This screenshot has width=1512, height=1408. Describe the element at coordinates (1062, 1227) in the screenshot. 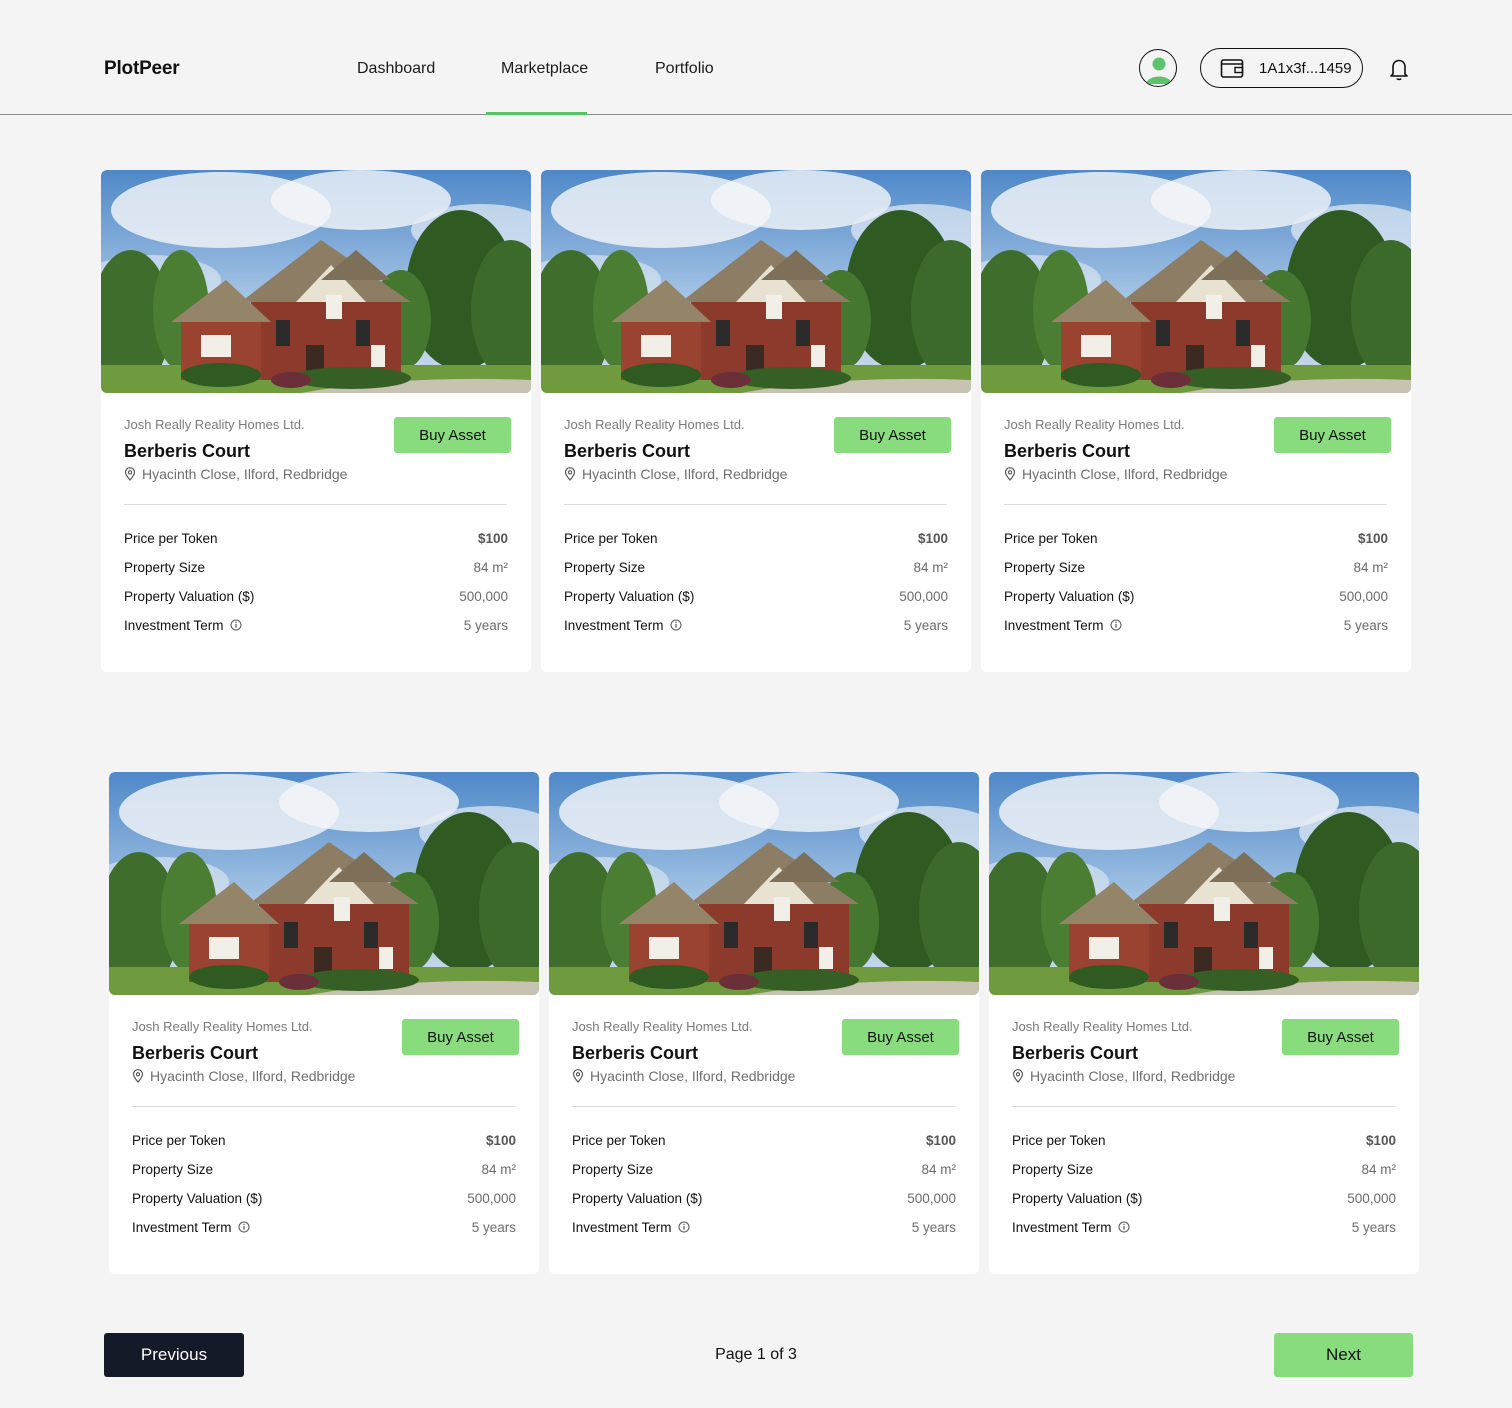

I see `investment-term-label: Investment Term` at that location.